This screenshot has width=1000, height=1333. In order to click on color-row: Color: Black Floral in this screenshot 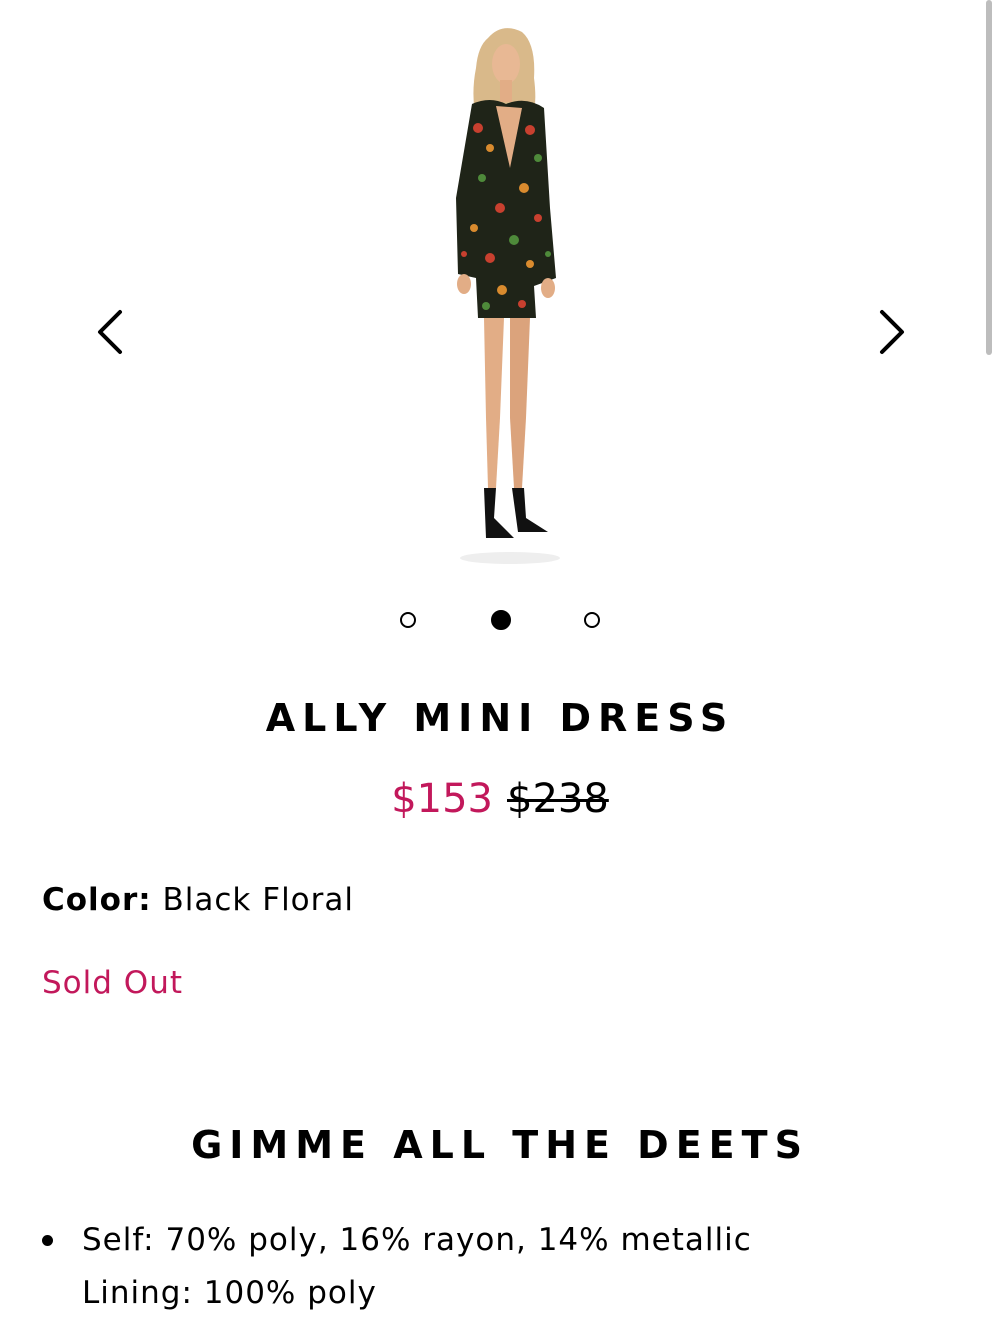, I will do `click(198, 900)`.